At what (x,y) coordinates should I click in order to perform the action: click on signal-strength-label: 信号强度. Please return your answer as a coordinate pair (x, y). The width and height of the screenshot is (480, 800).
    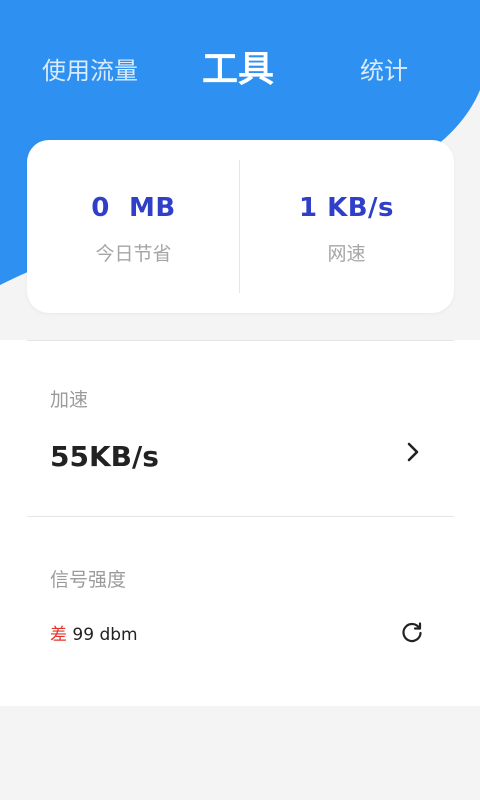
    Looking at the image, I should click on (88, 580).